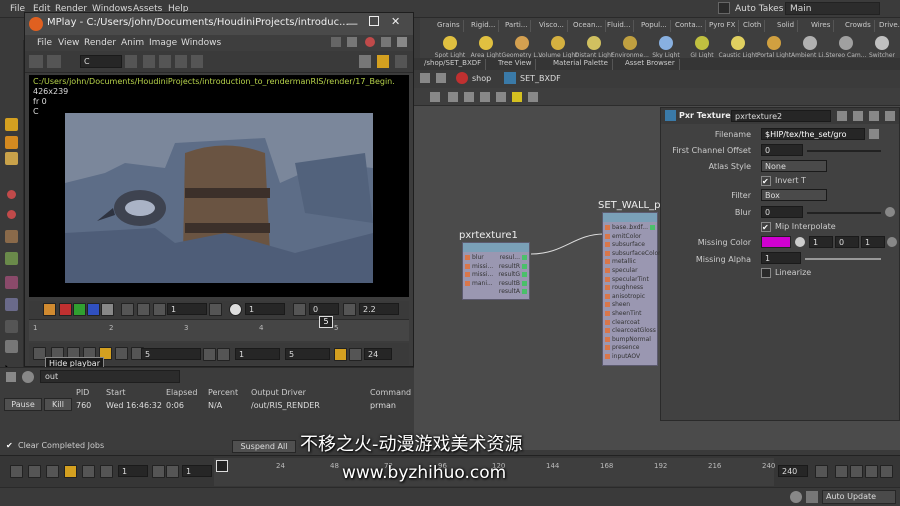  I want to click on missing-color-gear-icon, so click(892, 242).